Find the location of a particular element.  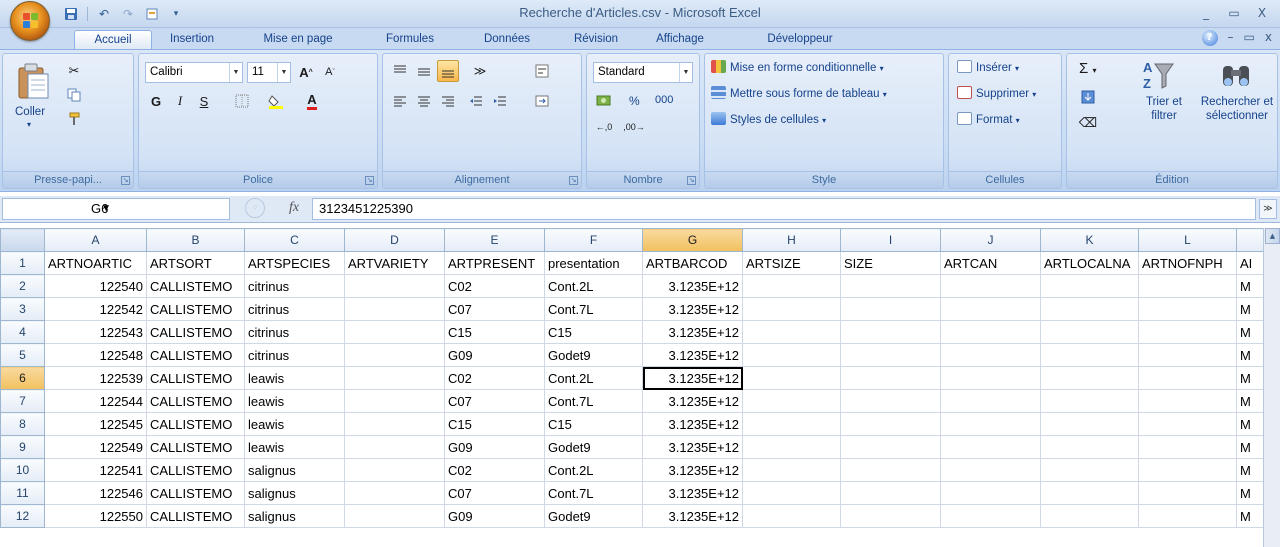

tab-accueil: Accueil is located at coordinates (113, 39).